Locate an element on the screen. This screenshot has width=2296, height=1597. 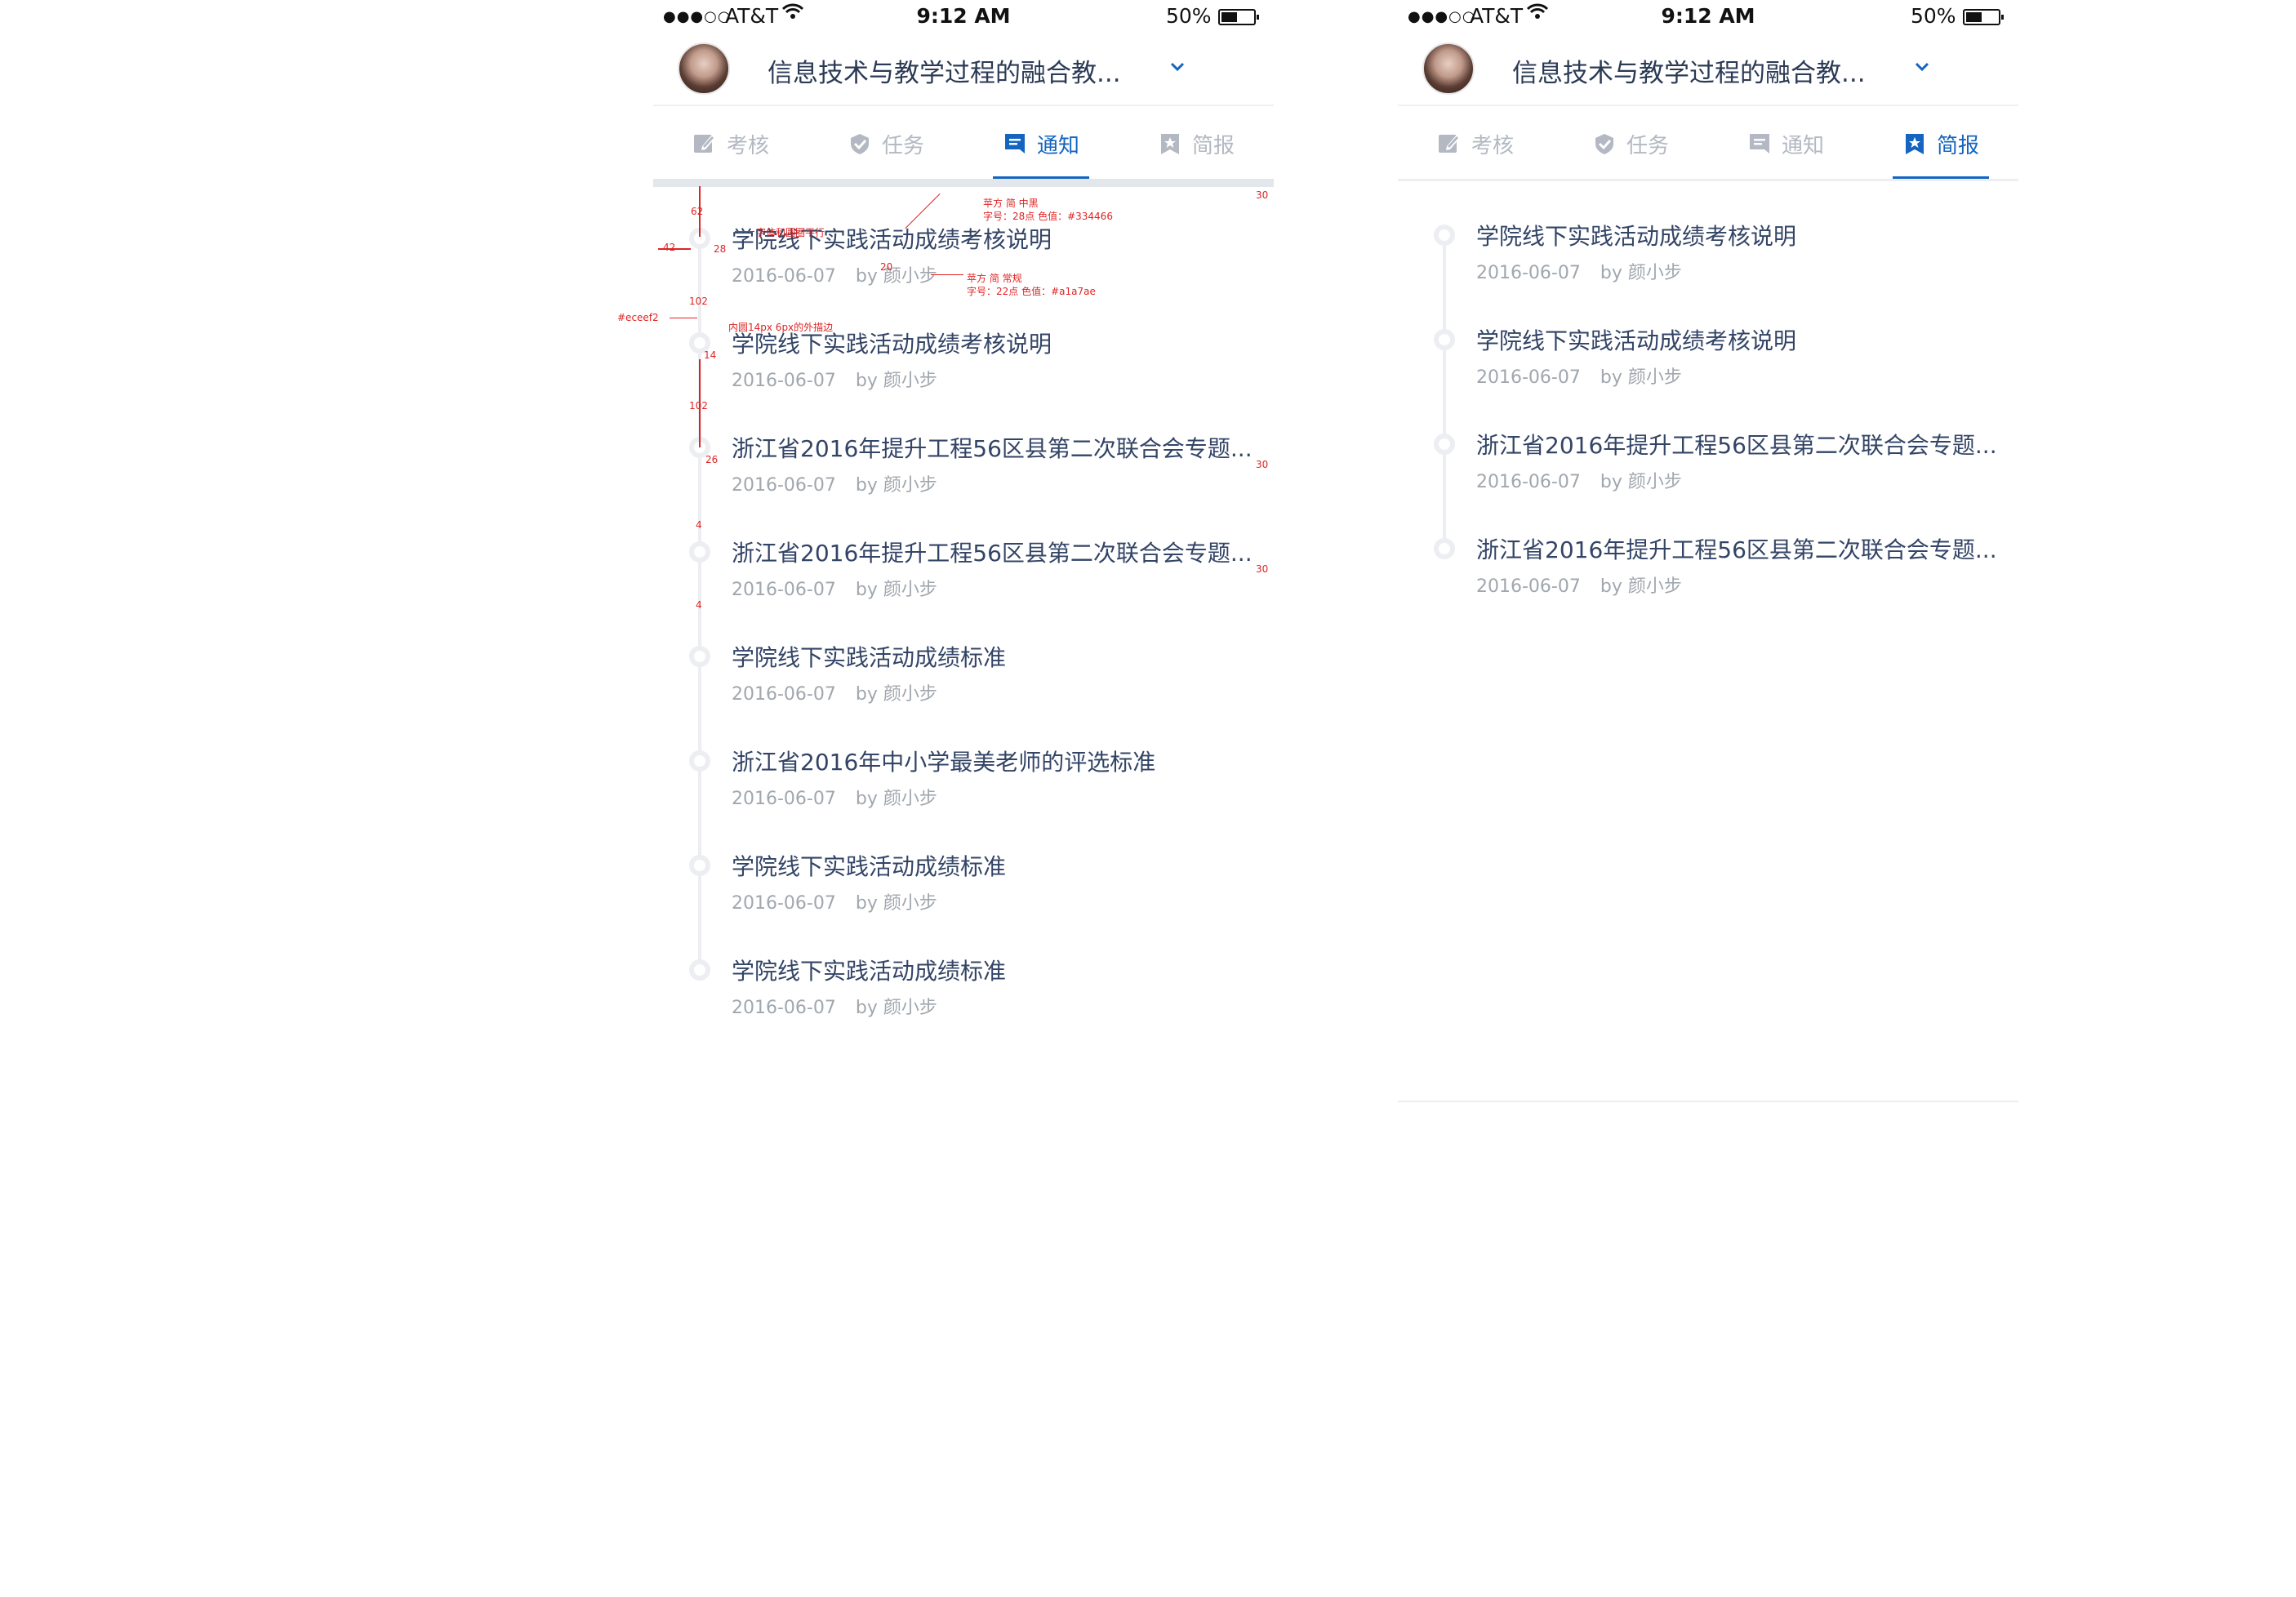
spec-item-gap-2: 102 is located at coordinates (698, 405).